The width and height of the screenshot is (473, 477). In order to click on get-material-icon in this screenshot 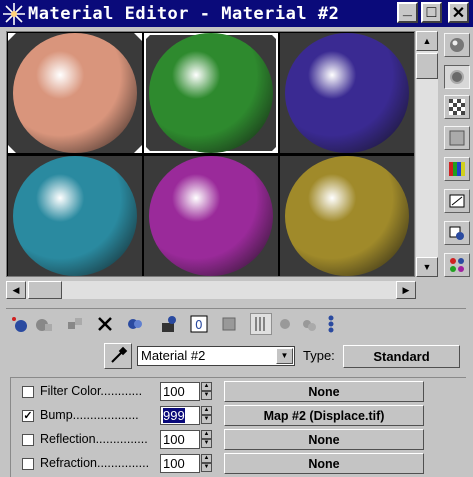, I will do `click(19, 324)`.